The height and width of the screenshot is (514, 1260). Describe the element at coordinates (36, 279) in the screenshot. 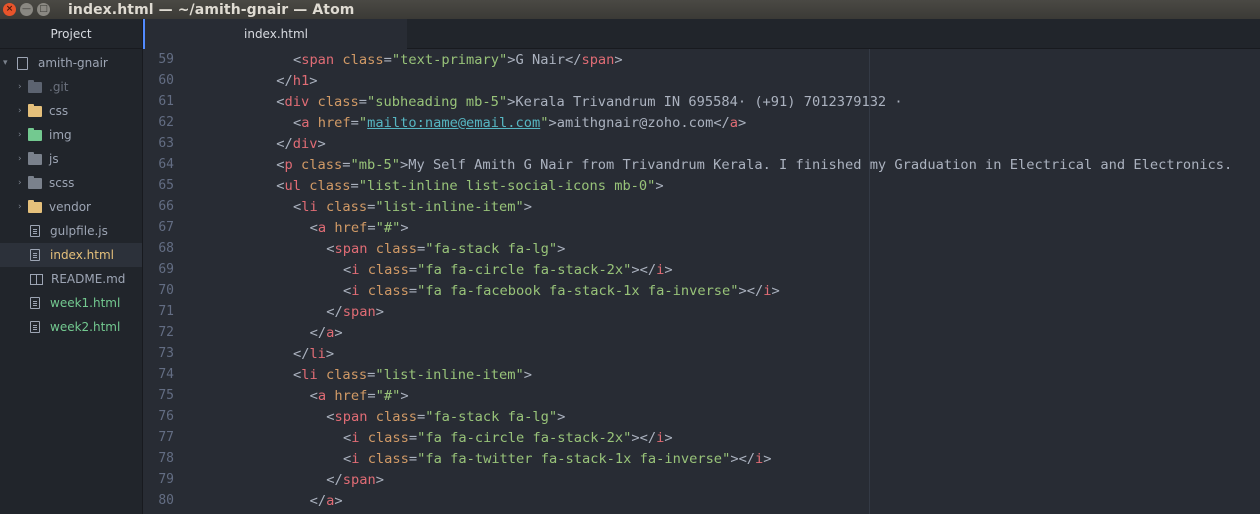

I see `book-icon` at that location.